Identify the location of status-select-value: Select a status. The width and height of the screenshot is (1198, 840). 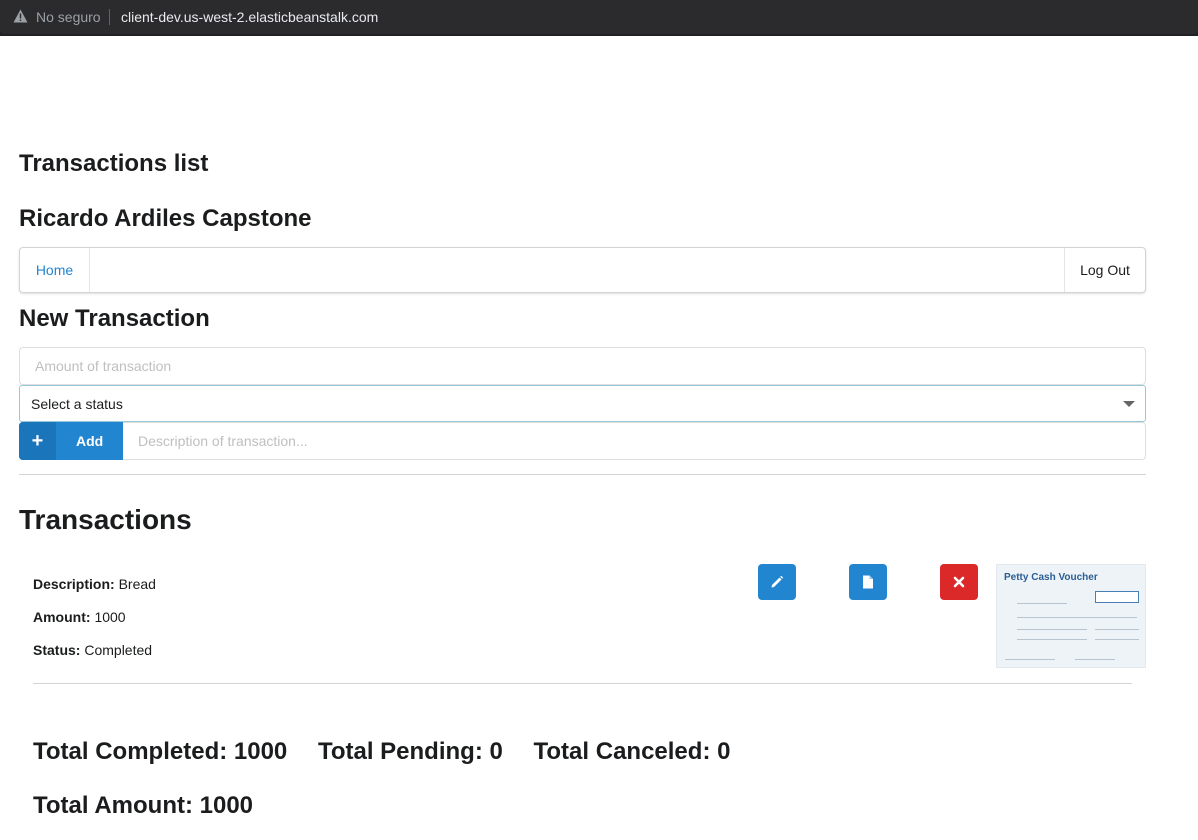
(77, 403).